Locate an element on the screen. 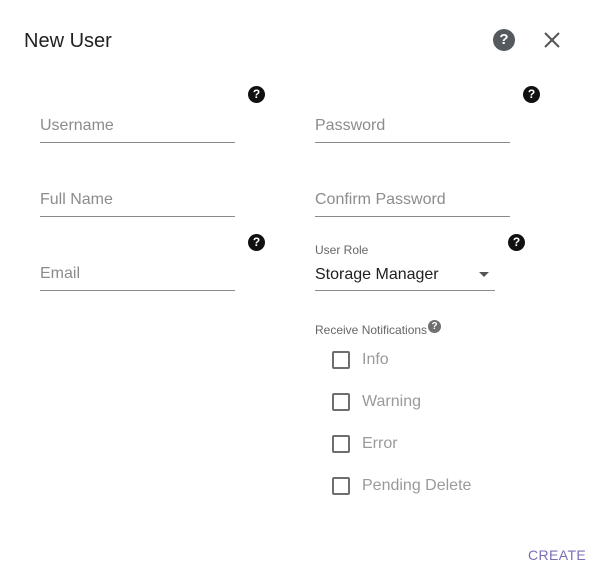  email-field is located at coordinates (137, 275).